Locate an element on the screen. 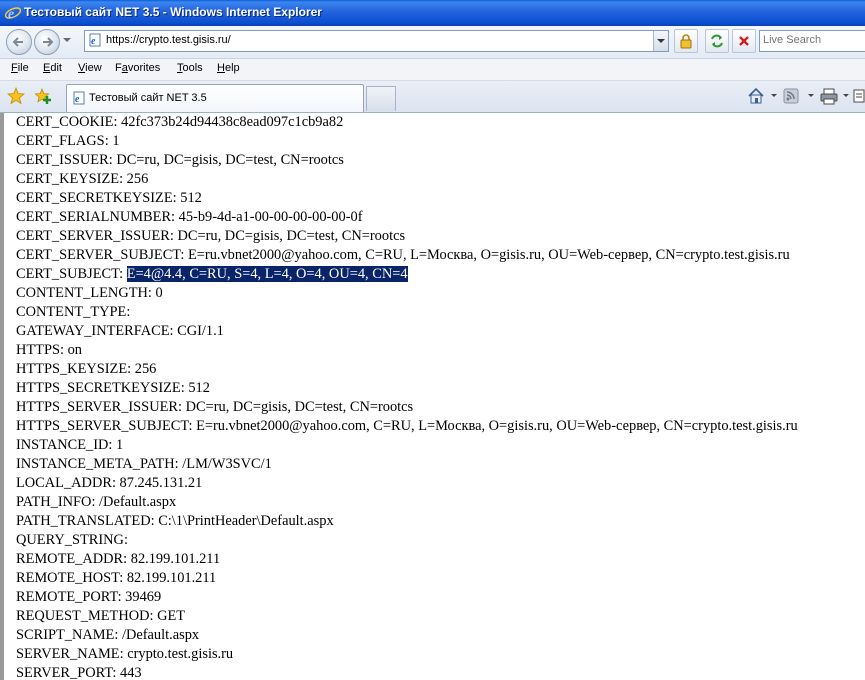  feeds-icon is located at coordinates (791, 96).